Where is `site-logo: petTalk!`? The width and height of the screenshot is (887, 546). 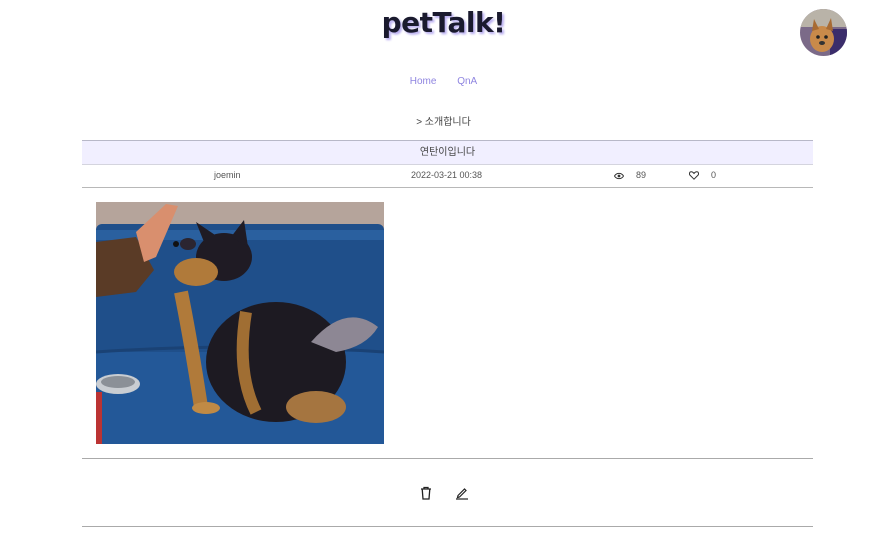
site-logo: petTalk! is located at coordinates (443, 22).